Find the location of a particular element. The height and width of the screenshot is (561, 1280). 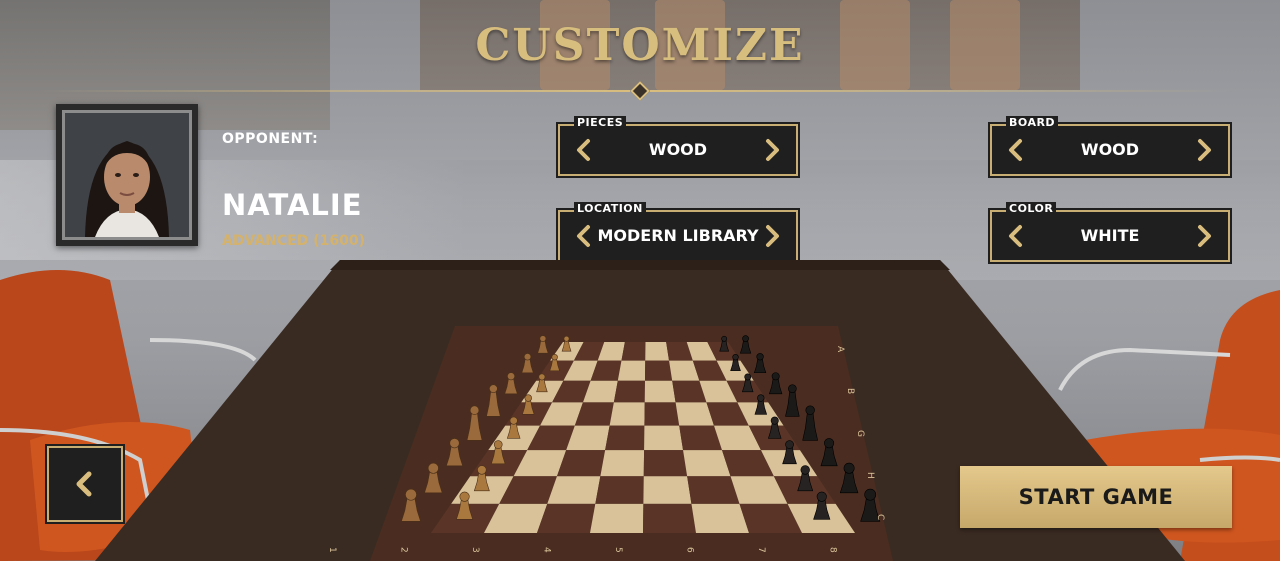

location-label: LOCATION is located at coordinates (610, 208).